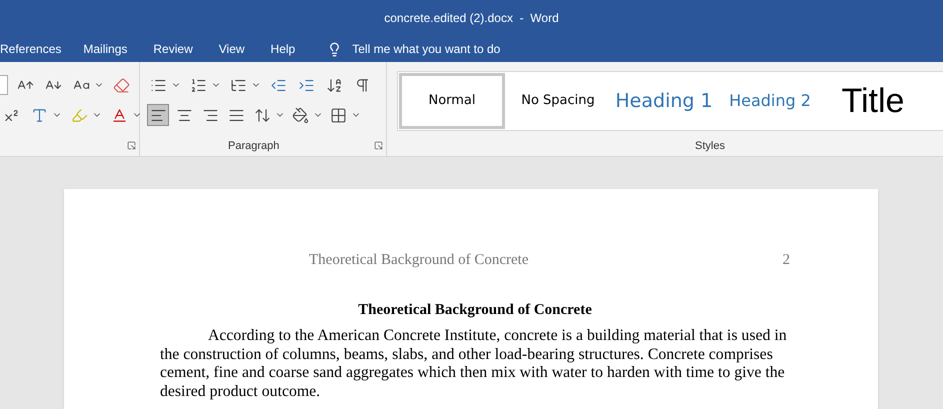 Image resolution: width=943 pixels, height=409 pixels. Describe the element at coordinates (475, 310) in the screenshot. I see `document-heading: Theoretical Background of Concrete` at that location.